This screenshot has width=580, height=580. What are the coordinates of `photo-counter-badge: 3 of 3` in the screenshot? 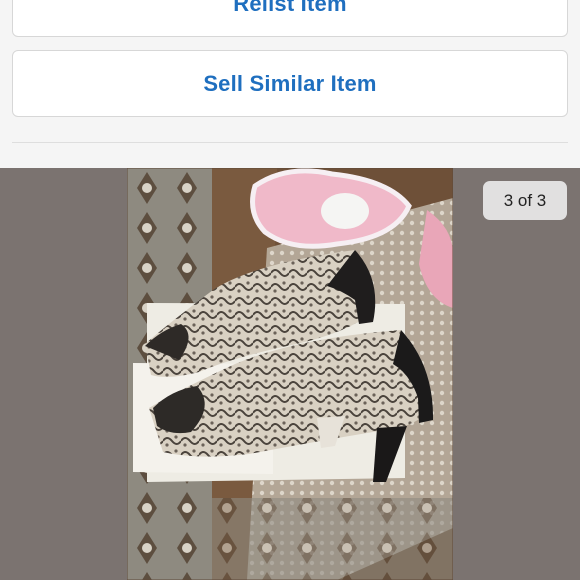 It's located at (525, 200).